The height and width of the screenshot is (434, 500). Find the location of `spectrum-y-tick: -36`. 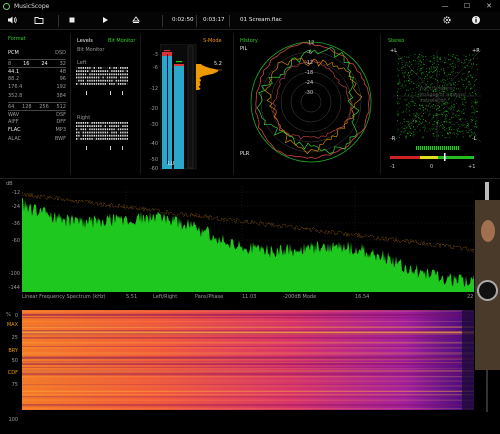

spectrum-y-tick: -36 is located at coordinates (15, 224).